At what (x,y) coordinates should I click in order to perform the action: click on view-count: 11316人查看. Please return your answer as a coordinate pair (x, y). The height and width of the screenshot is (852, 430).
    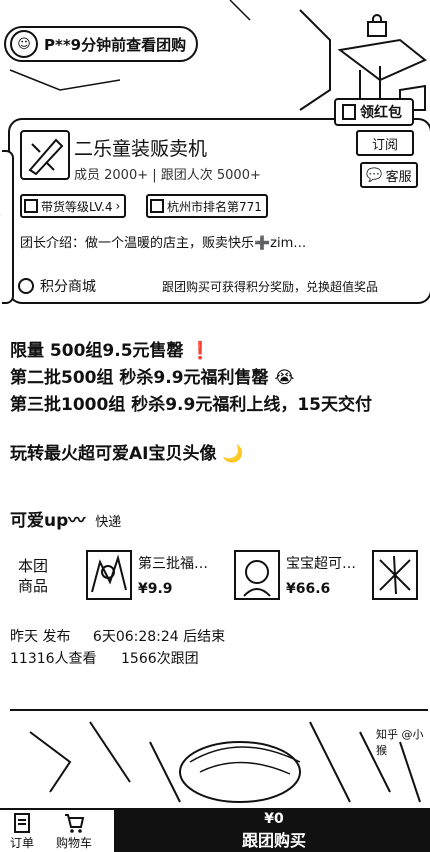
    Looking at the image, I should click on (53, 659).